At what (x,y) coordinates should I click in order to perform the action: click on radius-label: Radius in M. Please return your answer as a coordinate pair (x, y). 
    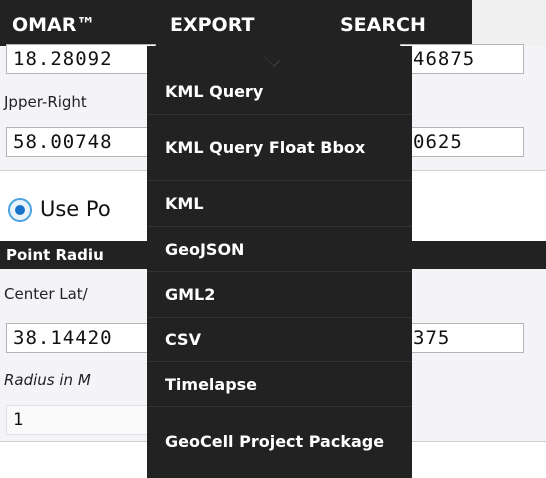
    Looking at the image, I should click on (47, 380).